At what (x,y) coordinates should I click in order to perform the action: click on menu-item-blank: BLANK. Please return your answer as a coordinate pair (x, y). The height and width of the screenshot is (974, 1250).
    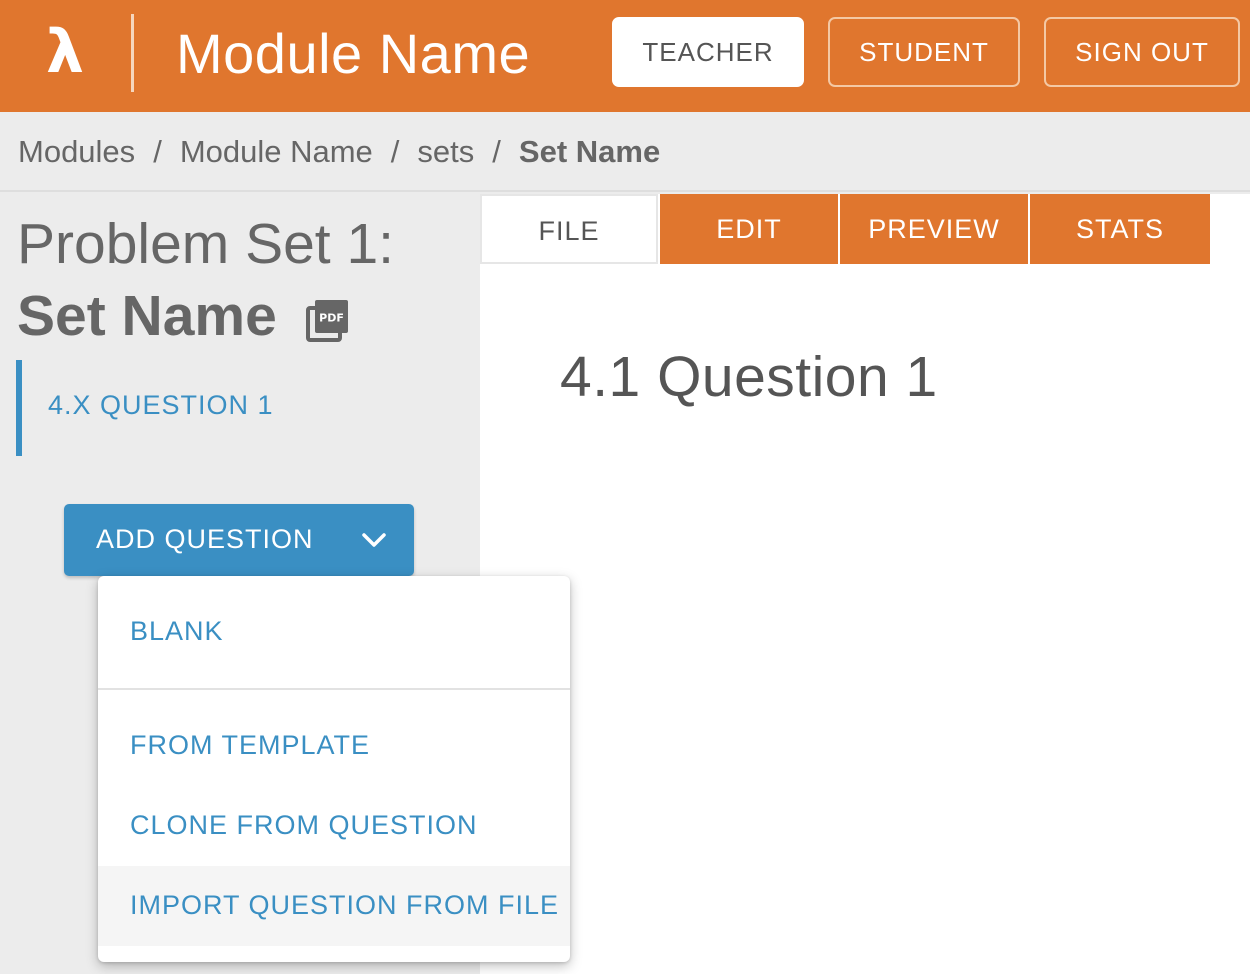
    Looking at the image, I should click on (334, 632).